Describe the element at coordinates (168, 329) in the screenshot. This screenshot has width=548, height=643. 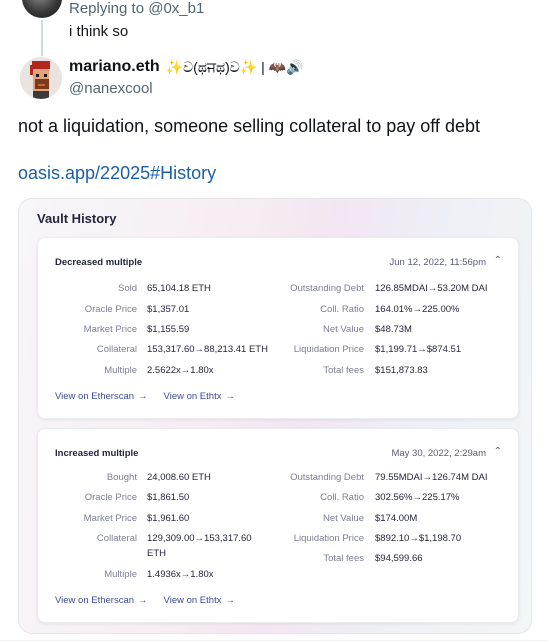
I see `value-market-price: $1,155.59` at that location.